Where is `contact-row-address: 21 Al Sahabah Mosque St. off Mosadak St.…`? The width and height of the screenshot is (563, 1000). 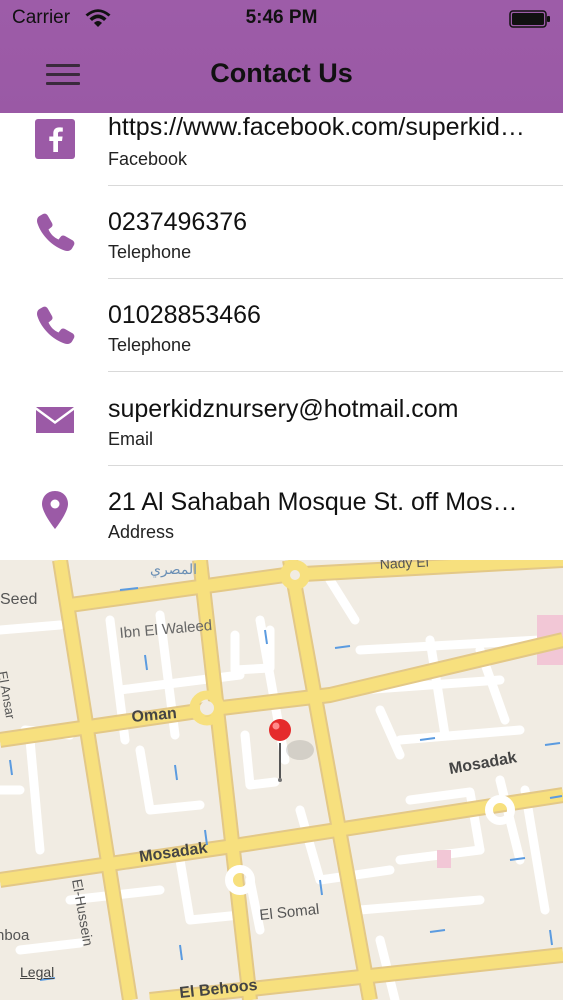
contact-row-address: 21 Al Sahabah Mosque St. off Mosadak St.… is located at coordinates (281, 512).